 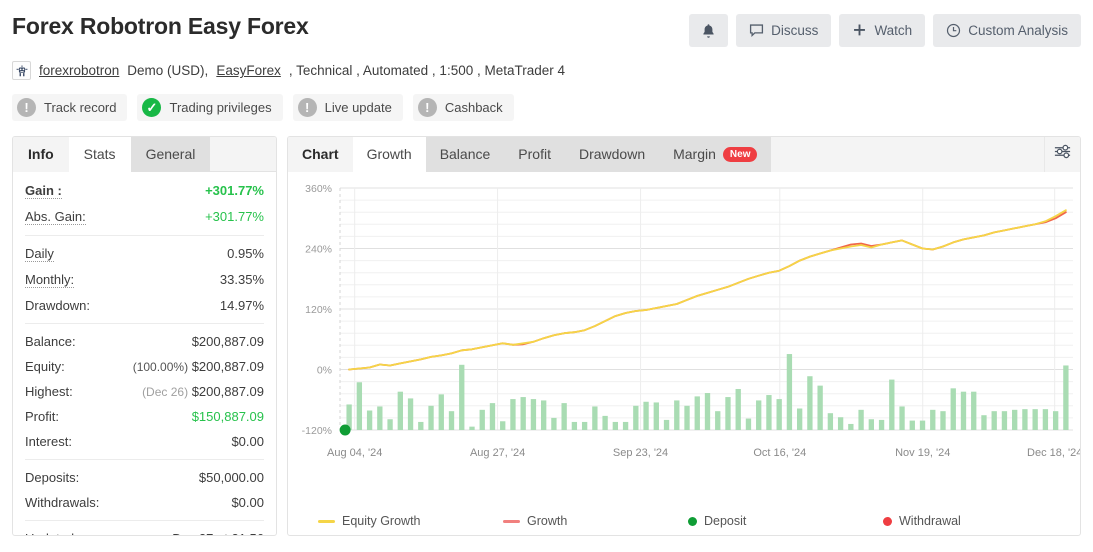 What do you see at coordinates (227, 416) in the screenshot?
I see `stat-value-profit: $150,887.09` at bounding box center [227, 416].